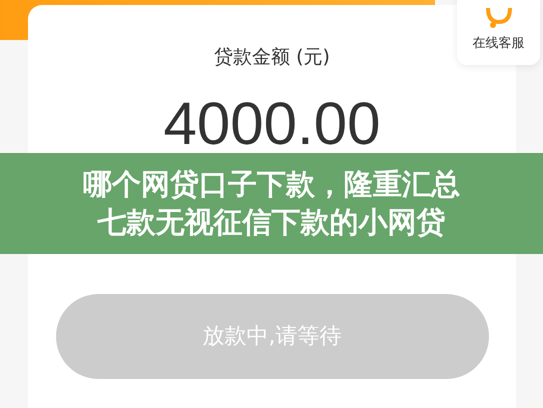 The width and height of the screenshot is (543, 408). What do you see at coordinates (271, 184) in the screenshot?
I see `caption-line: 哪个网贷口子下款，隆重汇总` at bounding box center [271, 184].